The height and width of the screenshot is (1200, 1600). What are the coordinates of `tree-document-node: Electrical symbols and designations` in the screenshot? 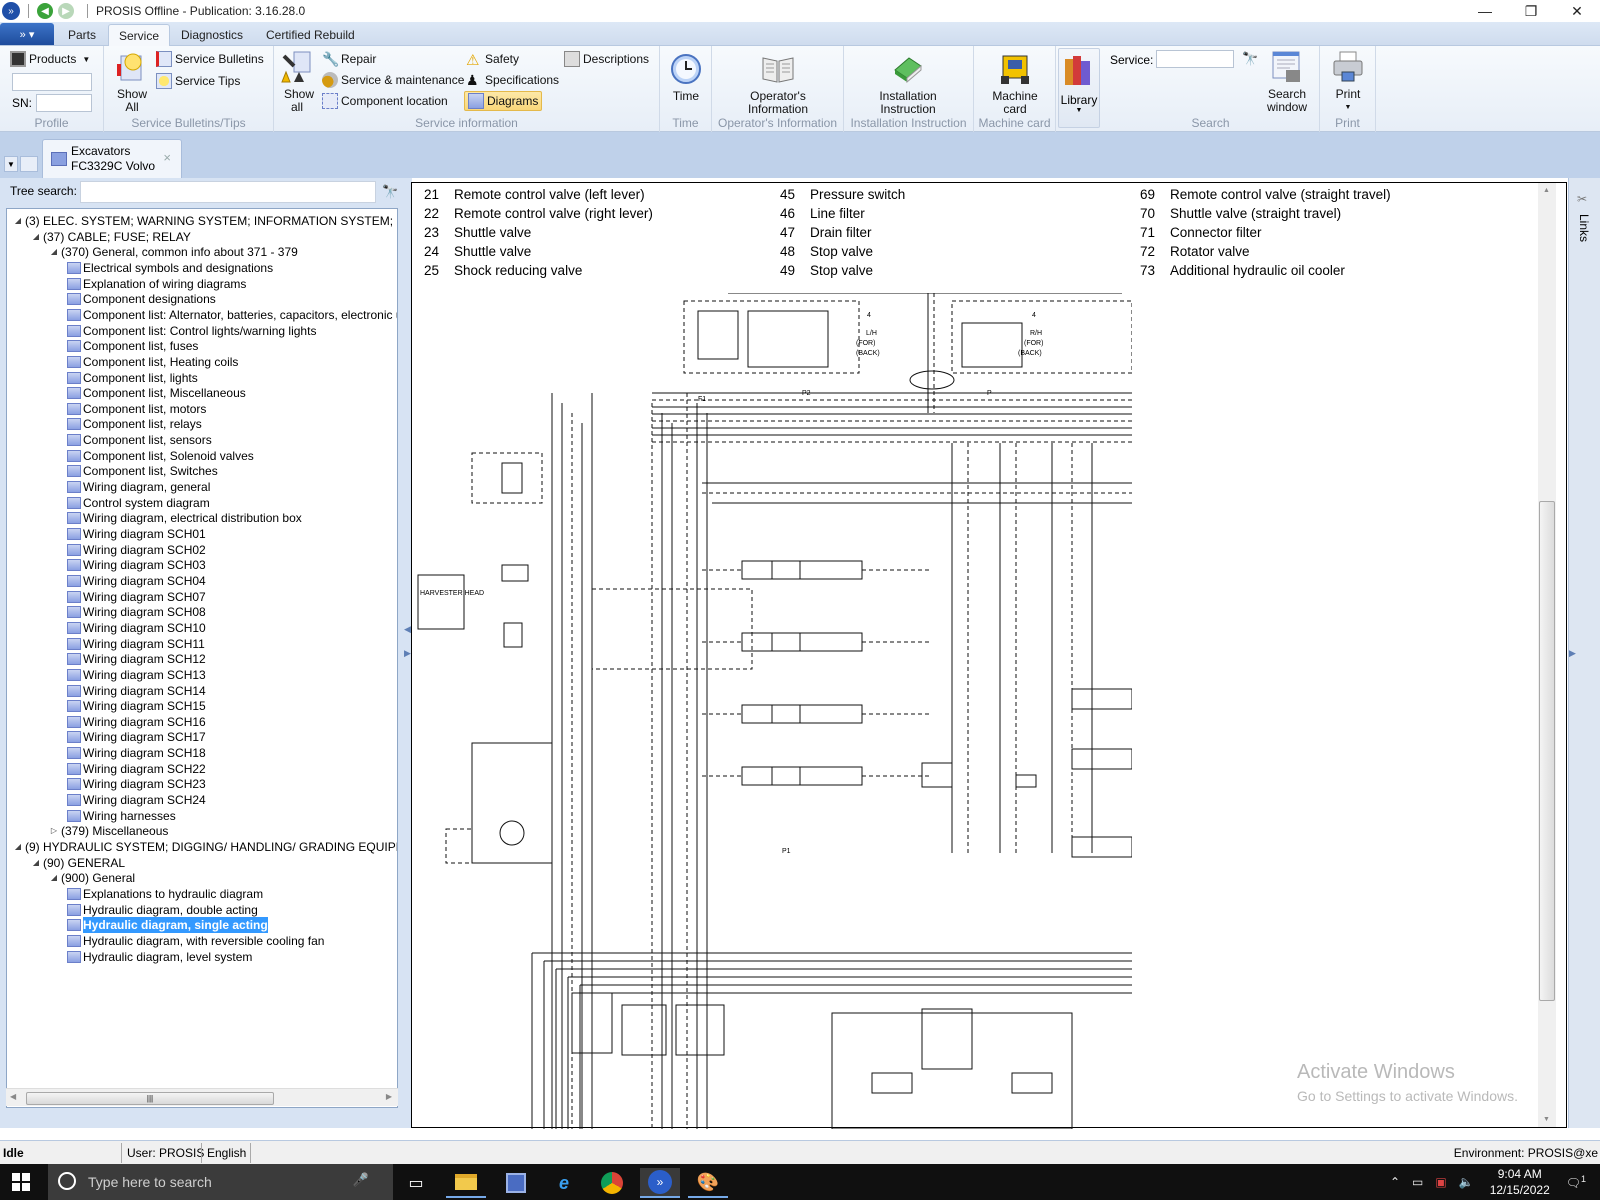 It's located at (170, 268).